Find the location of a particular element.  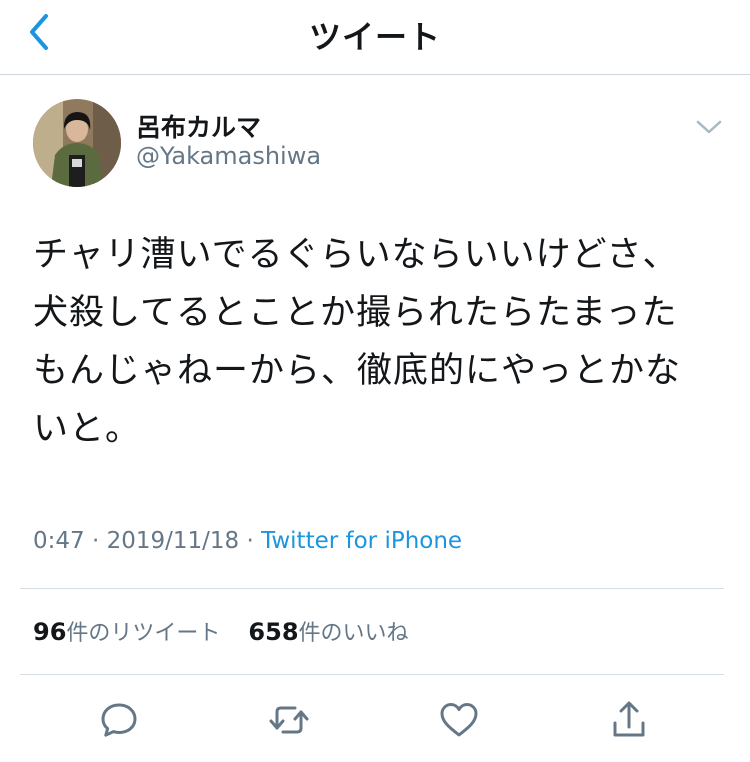

share-icon is located at coordinates (629, 719).